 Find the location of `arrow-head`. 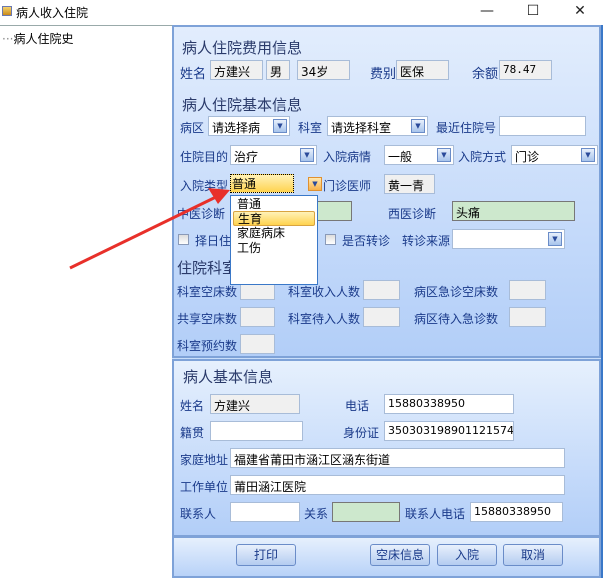

arrow-head is located at coordinates (219, 196).